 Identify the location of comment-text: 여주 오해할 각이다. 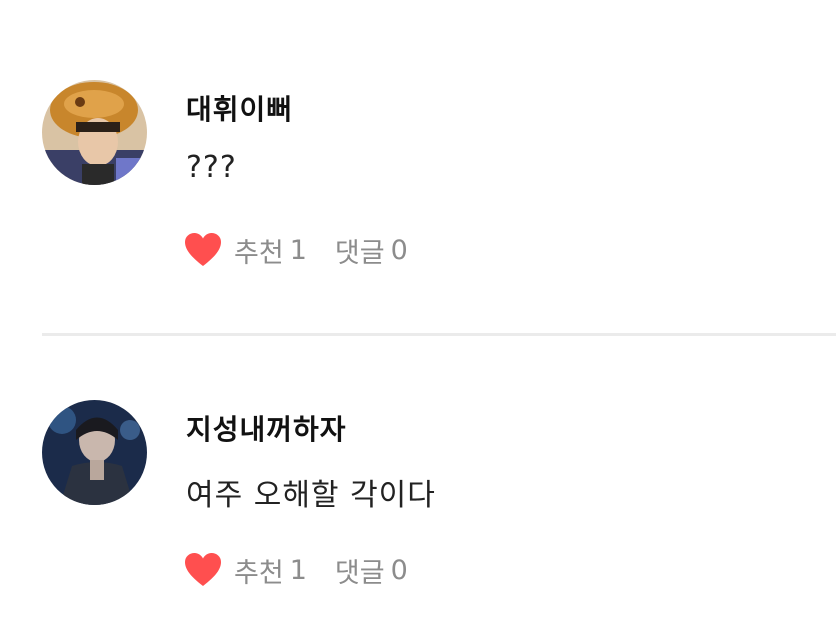
(311, 495).